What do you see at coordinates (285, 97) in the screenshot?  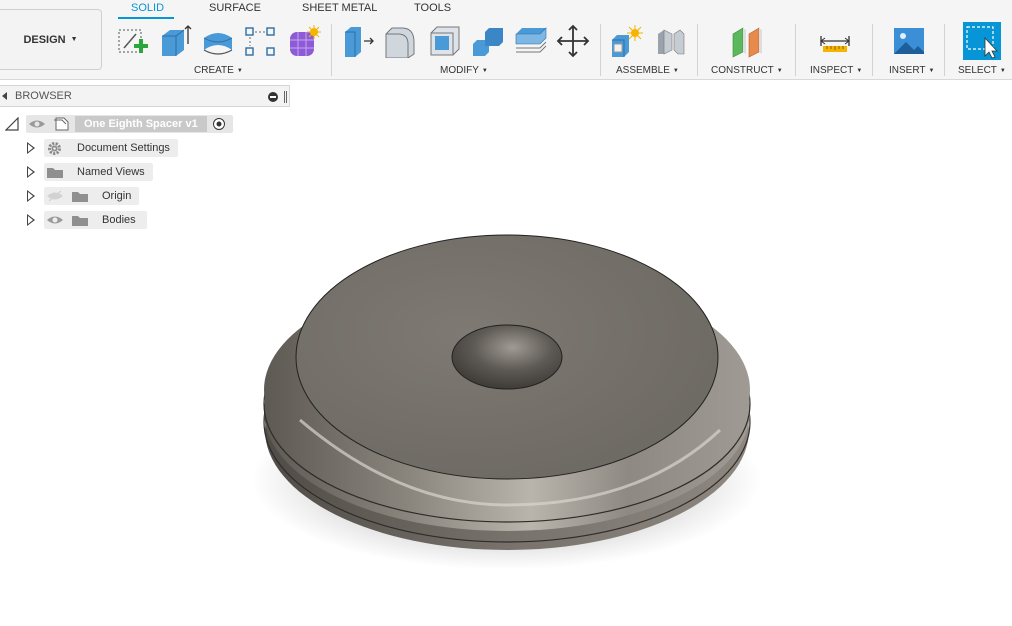 I see `panel-resize-handle-icon` at bounding box center [285, 97].